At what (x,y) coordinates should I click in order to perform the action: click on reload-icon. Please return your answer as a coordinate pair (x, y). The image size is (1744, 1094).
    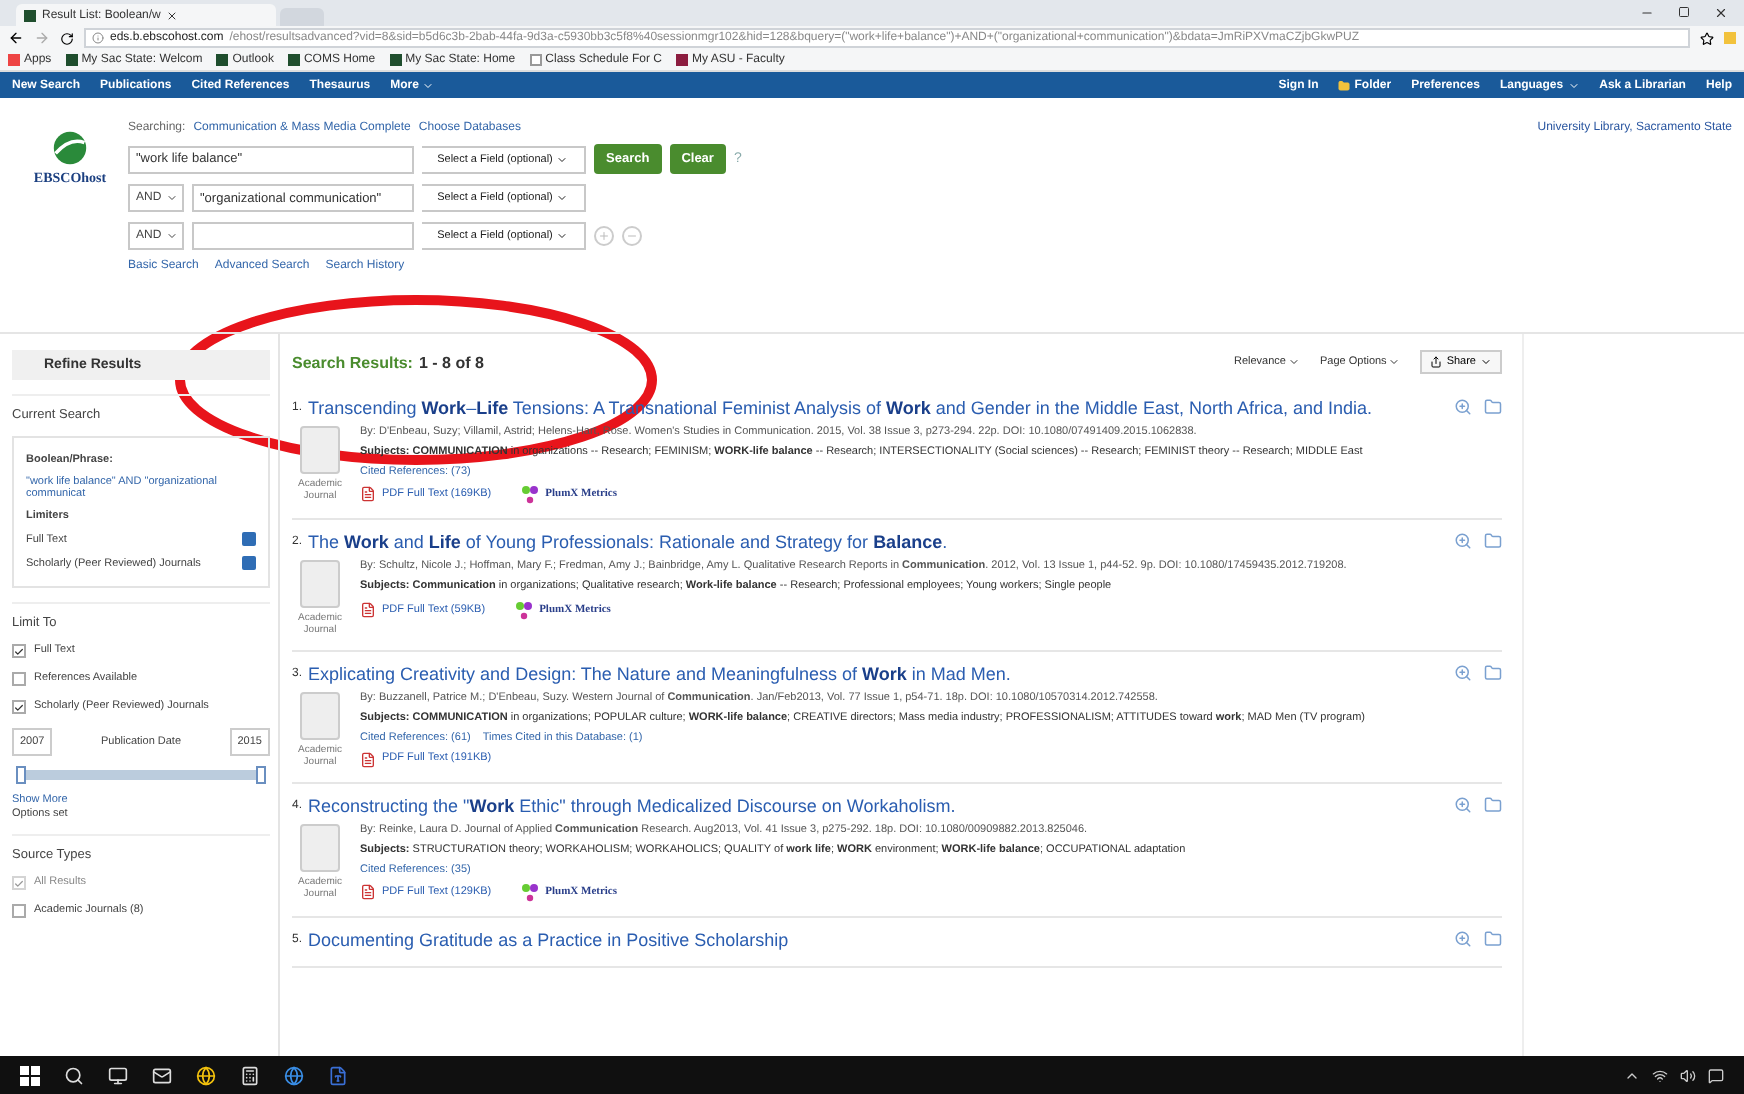
    Looking at the image, I should click on (67, 38).